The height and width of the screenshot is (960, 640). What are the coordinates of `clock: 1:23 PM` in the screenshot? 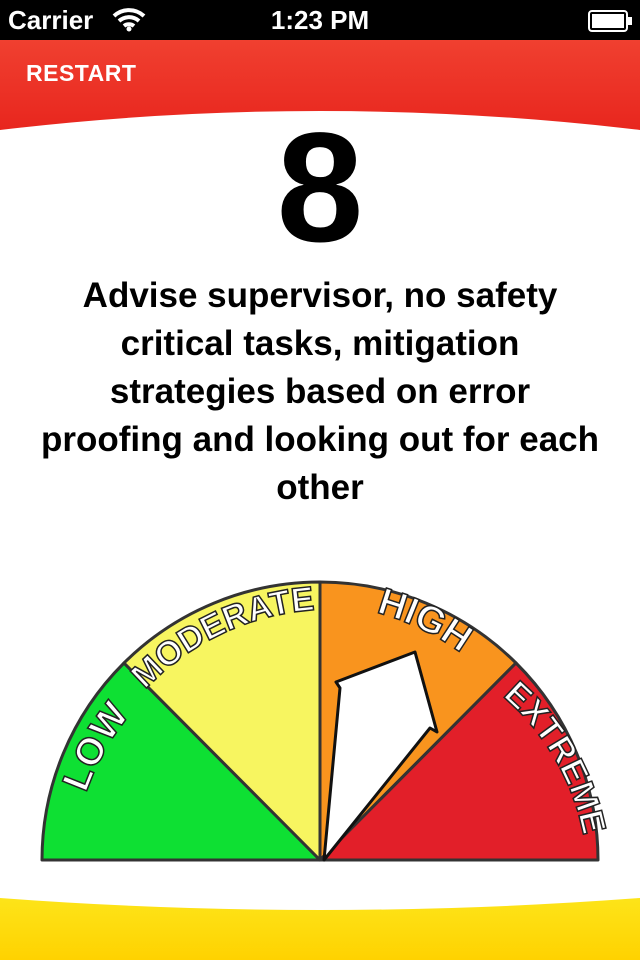 It's located at (320, 20).